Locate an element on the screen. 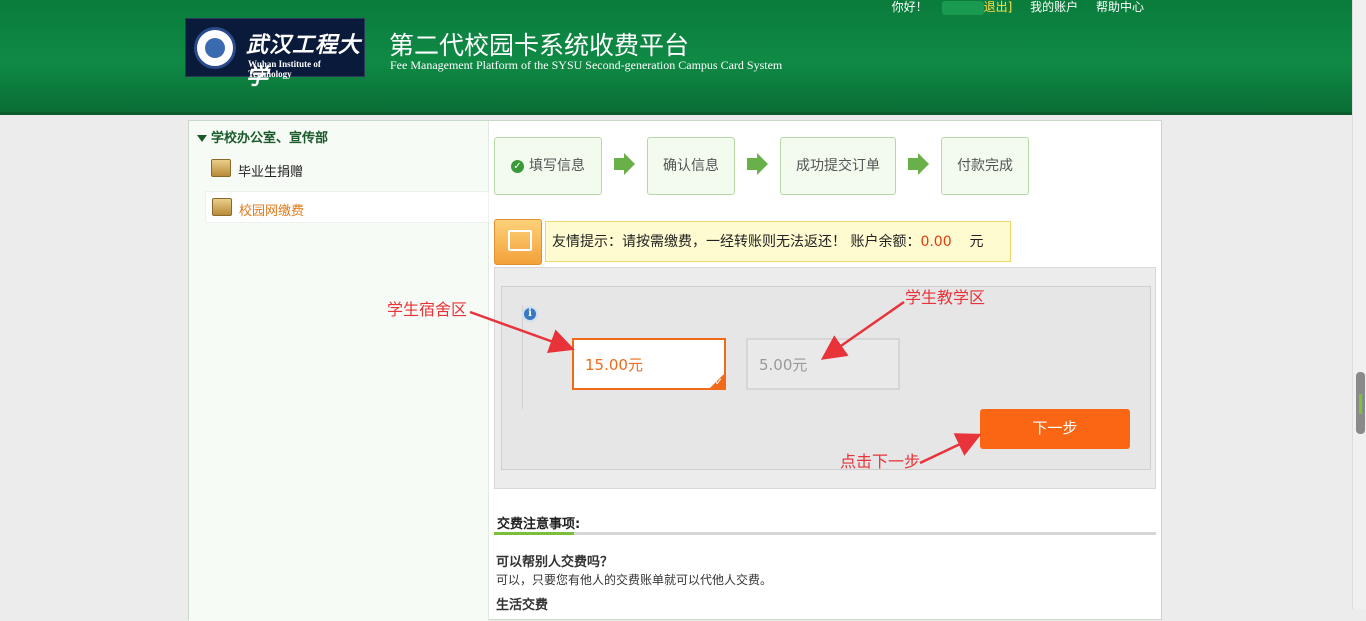  amount-option-dorm: 15.00元 ✓ is located at coordinates (649, 364).